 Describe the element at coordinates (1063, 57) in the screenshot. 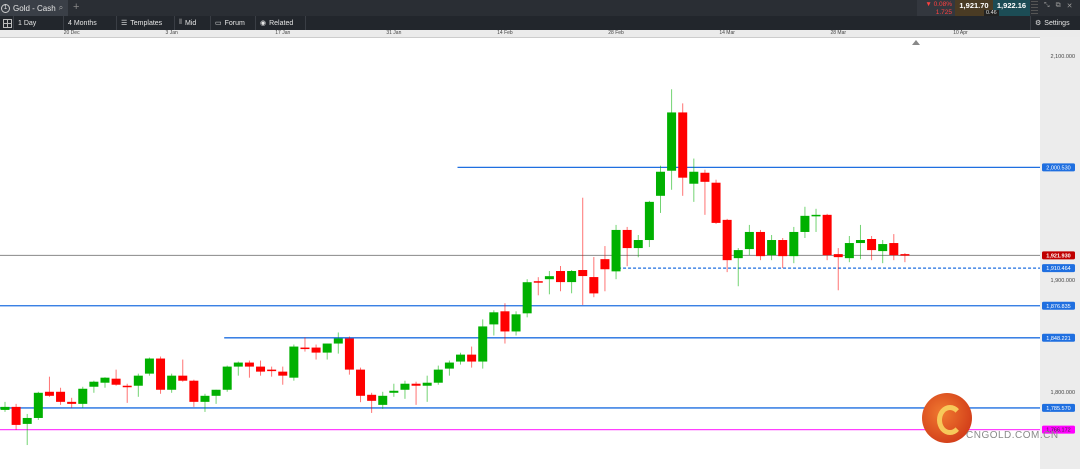

I see `price-tick-label: 2,100.000` at that location.